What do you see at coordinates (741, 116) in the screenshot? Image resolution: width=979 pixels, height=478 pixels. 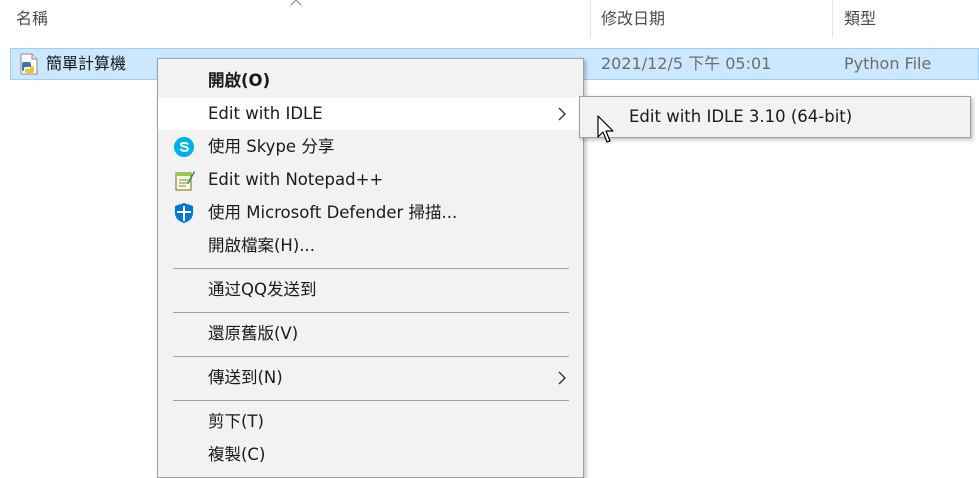 I see `submenu-item-label: Edit with IDLE 3.10 (64-bit)` at bounding box center [741, 116].